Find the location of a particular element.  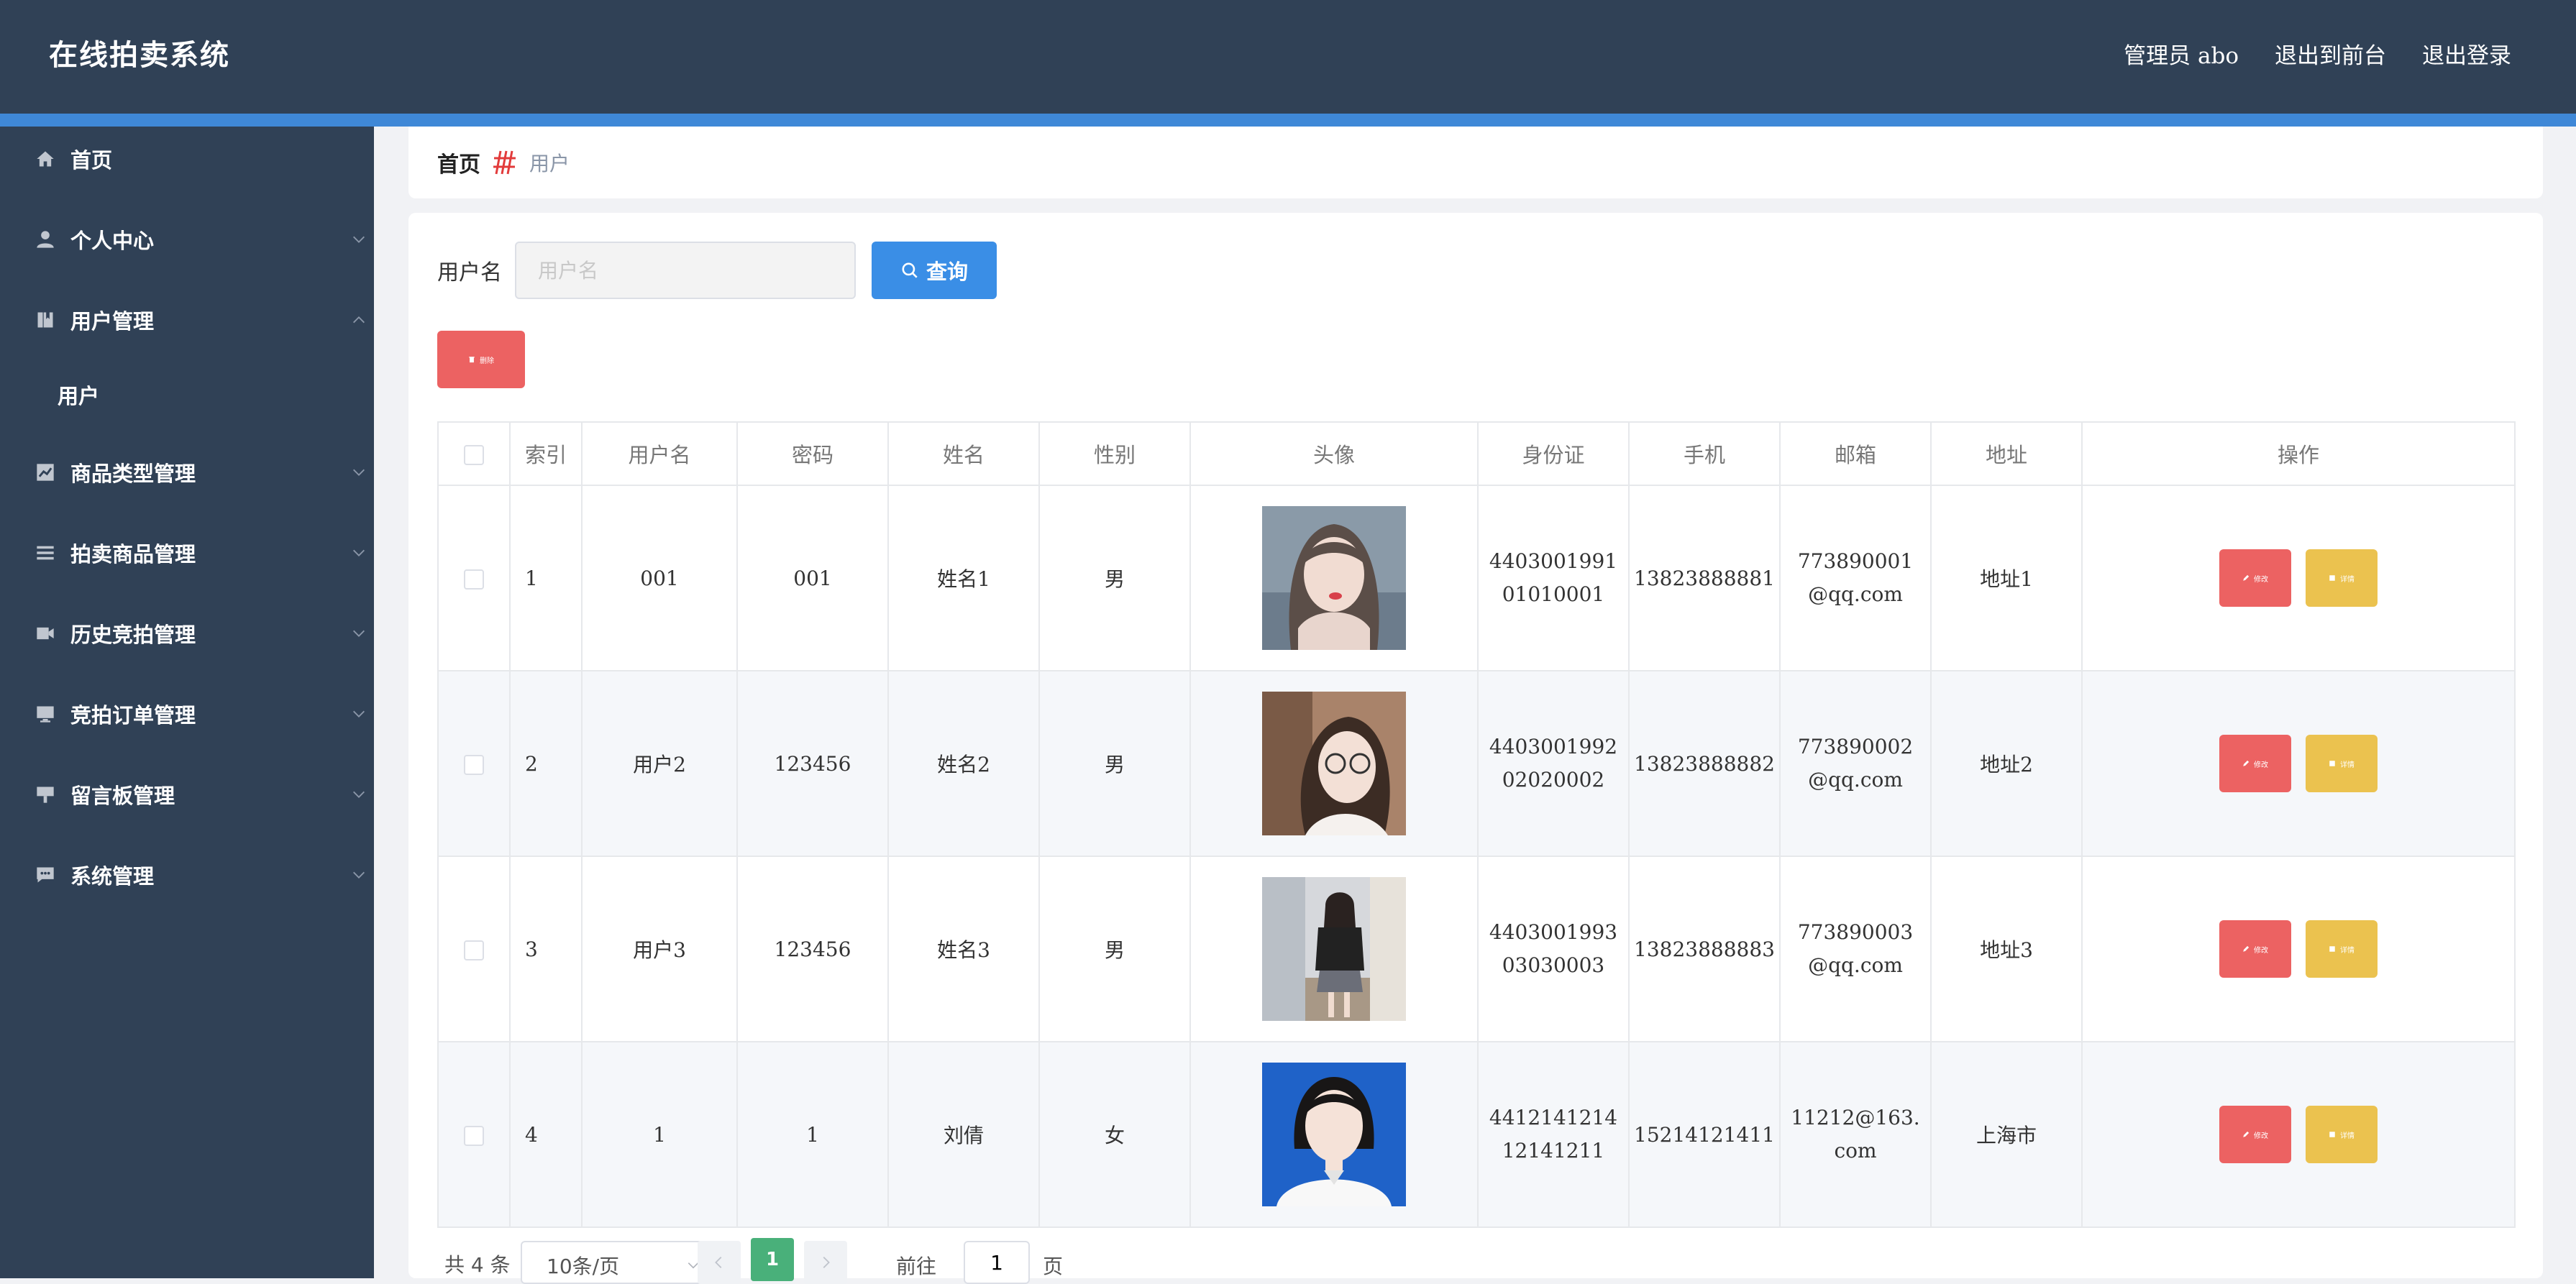

column-header: 性别 is located at coordinates (1114, 453).